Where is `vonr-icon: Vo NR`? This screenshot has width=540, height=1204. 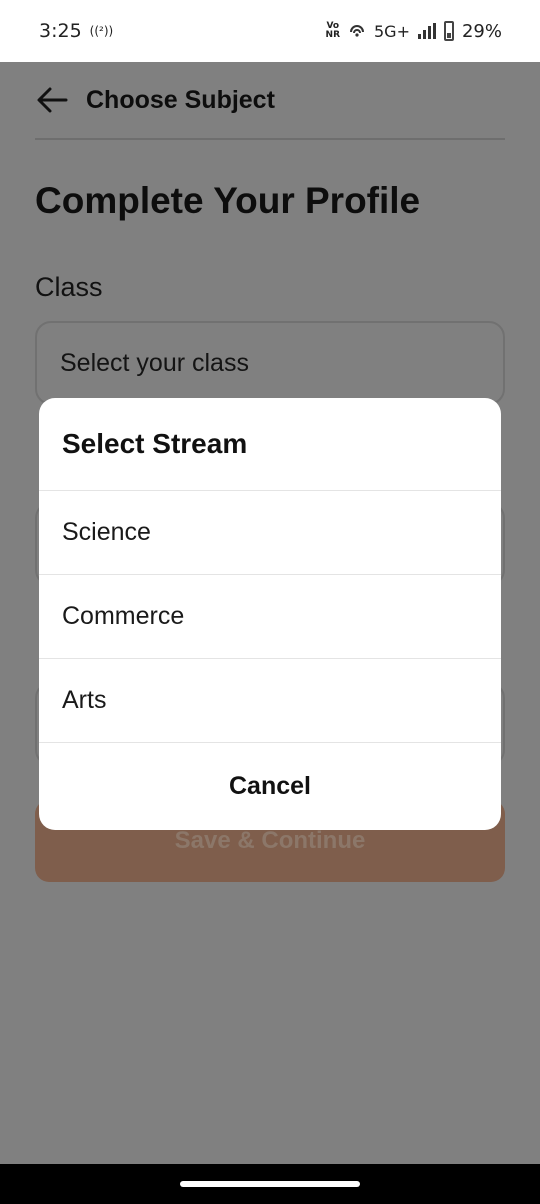
vonr-icon: Vo NR is located at coordinates (333, 31).